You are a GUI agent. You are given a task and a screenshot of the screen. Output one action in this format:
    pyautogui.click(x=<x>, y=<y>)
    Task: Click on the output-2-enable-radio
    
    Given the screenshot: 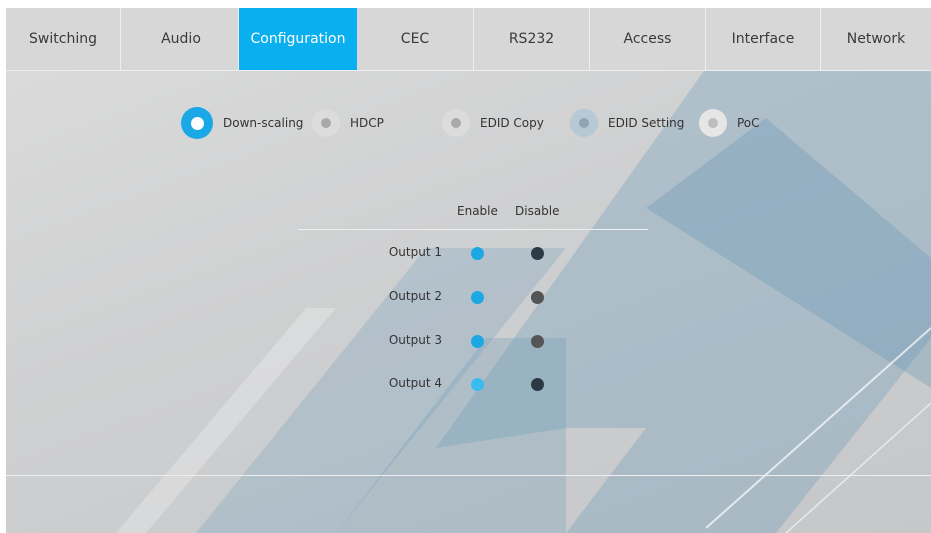 What is the action you would take?
    pyautogui.click(x=477, y=297)
    